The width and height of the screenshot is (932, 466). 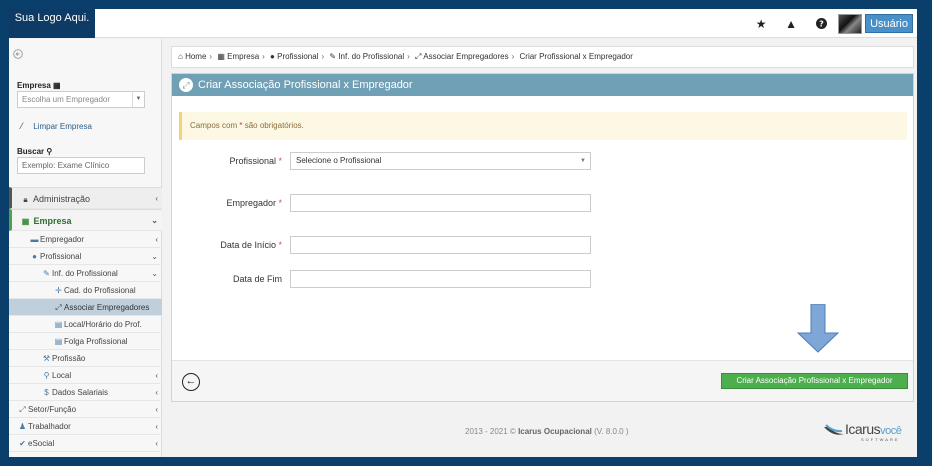 I want to click on avatar, so click(x=850, y=23).